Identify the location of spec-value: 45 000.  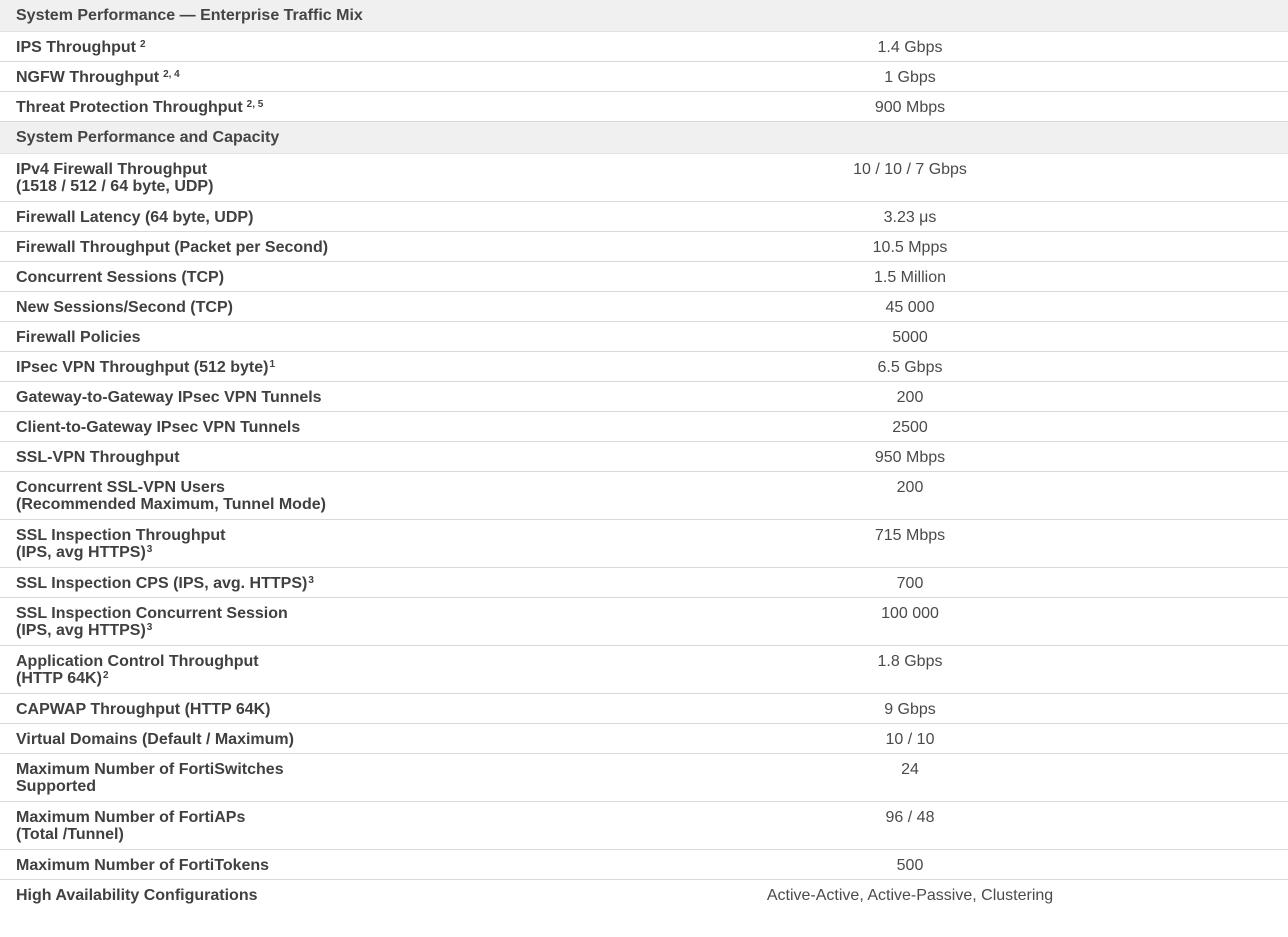
(910, 306).